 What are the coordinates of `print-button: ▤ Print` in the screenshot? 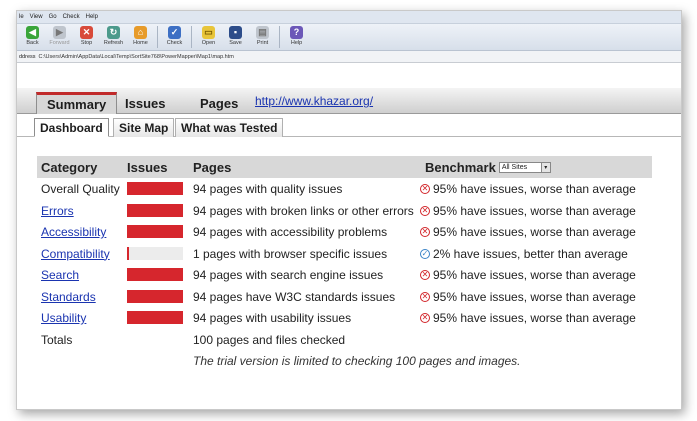 It's located at (262, 36).